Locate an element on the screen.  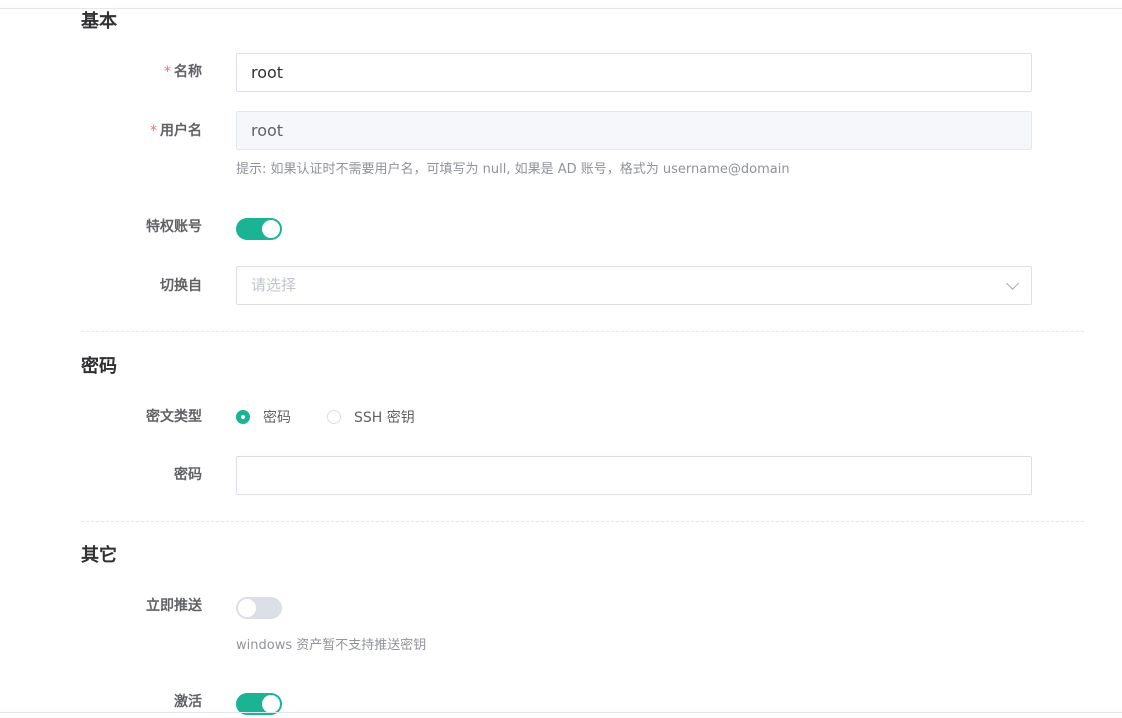
secret-type-label: 密文类型 is located at coordinates (174, 417).